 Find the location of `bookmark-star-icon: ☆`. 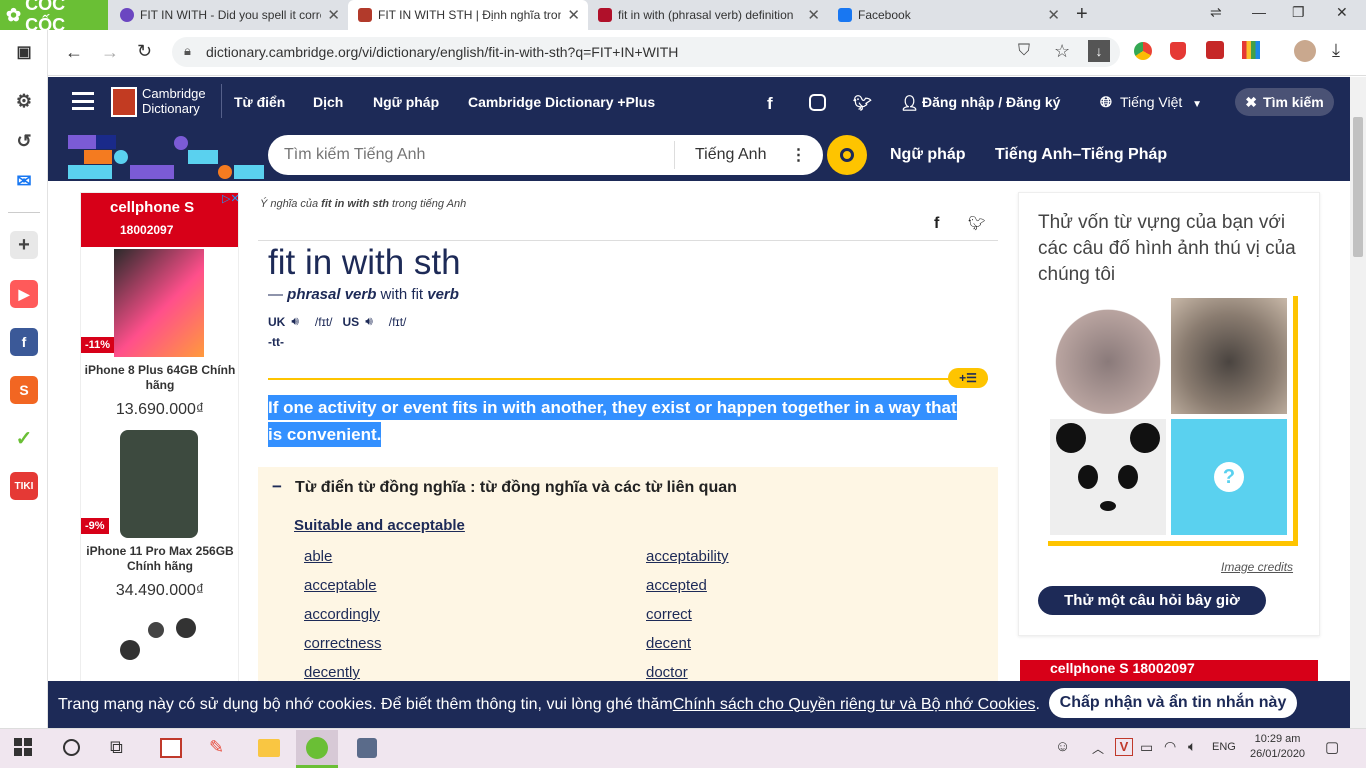

bookmark-star-icon: ☆ is located at coordinates (1062, 51).